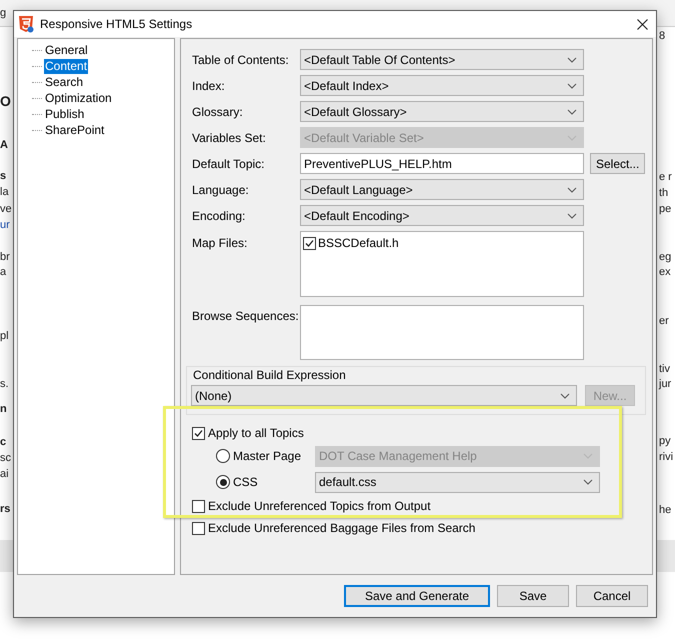 The height and width of the screenshot is (641, 675). What do you see at coordinates (384, 395) in the screenshot?
I see `dropdown: (None)` at bounding box center [384, 395].